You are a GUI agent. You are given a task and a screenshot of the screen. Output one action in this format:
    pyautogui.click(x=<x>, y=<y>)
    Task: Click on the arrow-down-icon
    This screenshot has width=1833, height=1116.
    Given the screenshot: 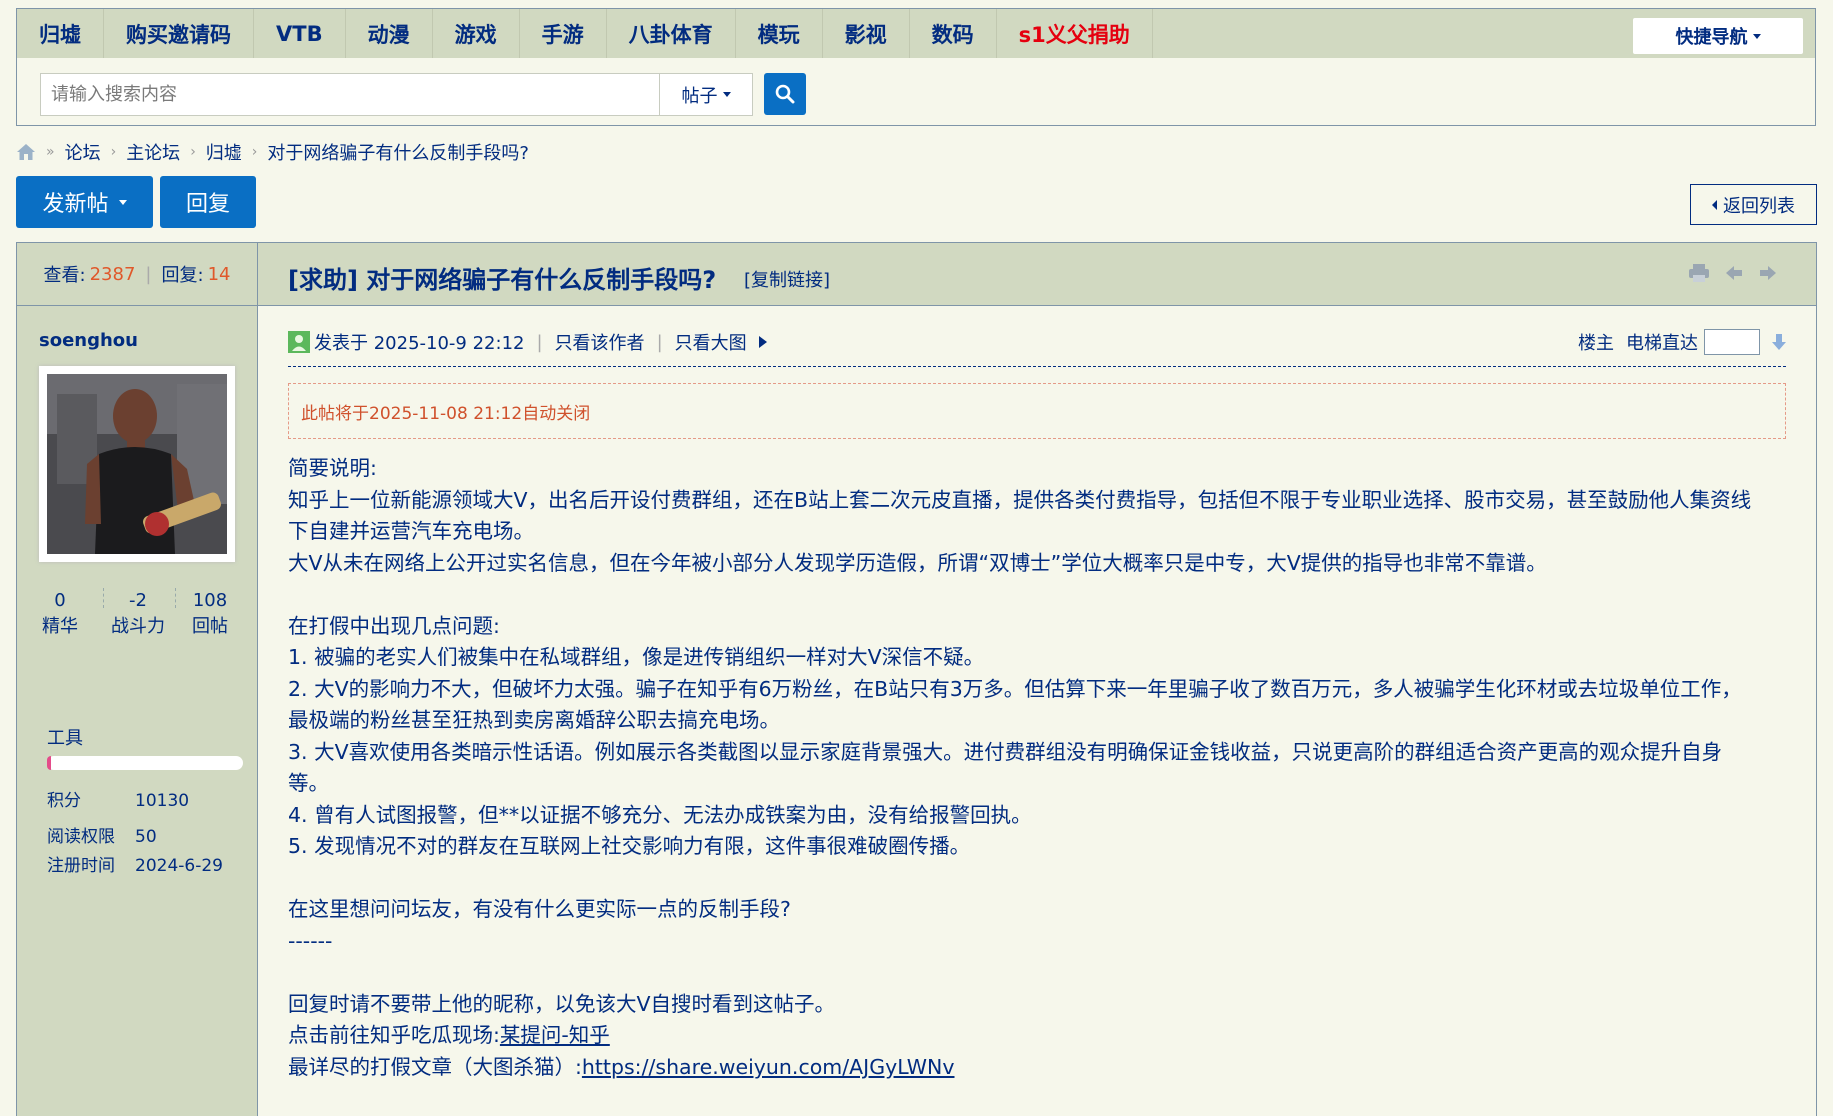 What is the action you would take?
    pyautogui.click(x=1779, y=342)
    